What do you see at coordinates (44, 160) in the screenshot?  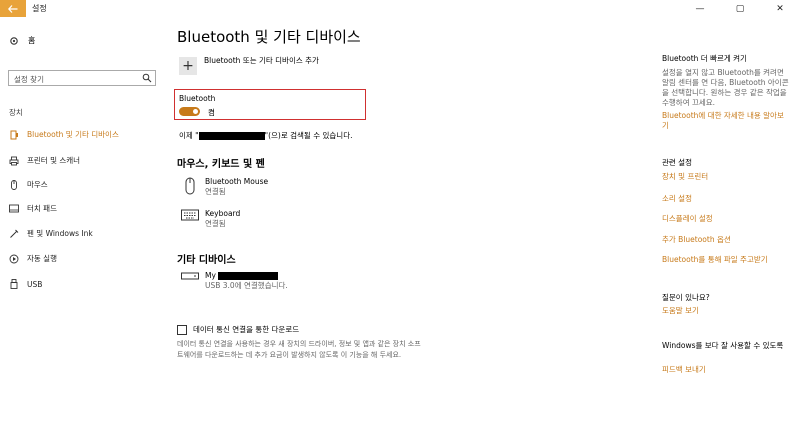 I see `sidebar-item-printers: 프린터 및 스캐너` at bounding box center [44, 160].